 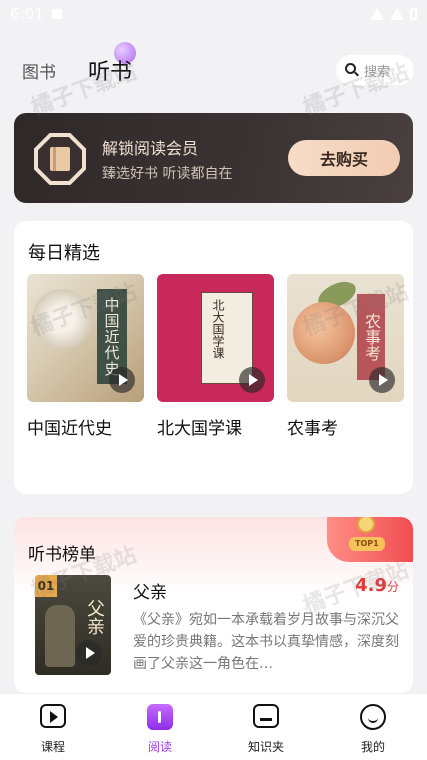 I want to click on ranking-book-title: 父亲, so click(x=150, y=590).